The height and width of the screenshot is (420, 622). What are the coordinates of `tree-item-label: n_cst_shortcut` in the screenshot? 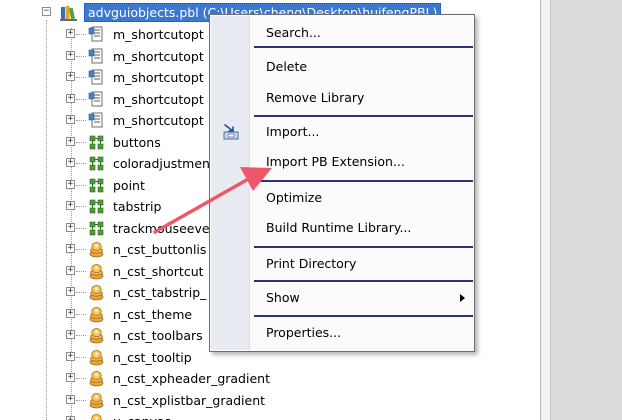 It's located at (158, 271).